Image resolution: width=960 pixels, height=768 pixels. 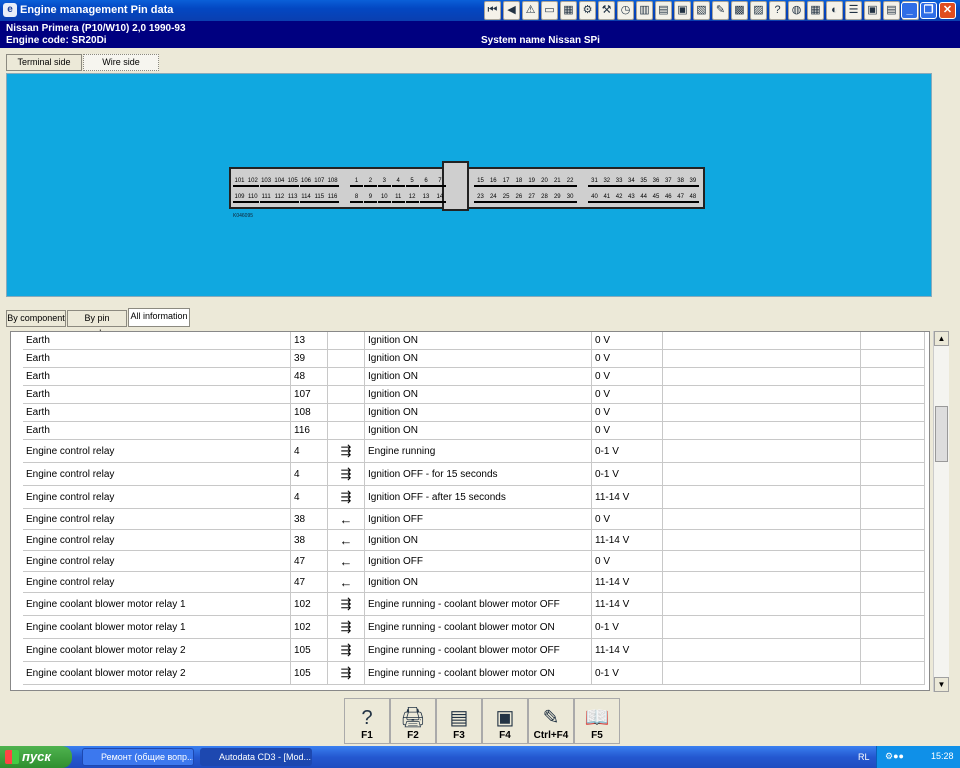 I want to click on pin-label: 22, so click(x=570, y=182).